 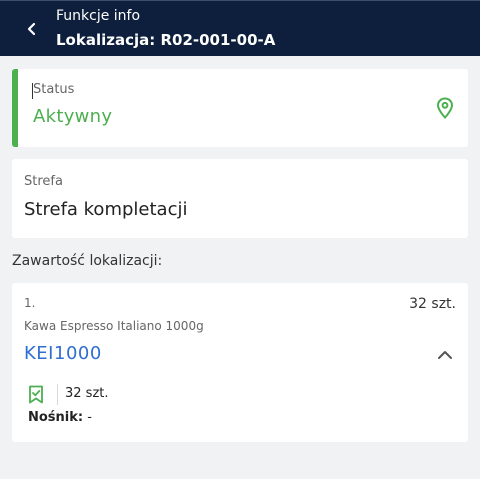 I want to click on location-pin-icon, so click(x=445, y=108).